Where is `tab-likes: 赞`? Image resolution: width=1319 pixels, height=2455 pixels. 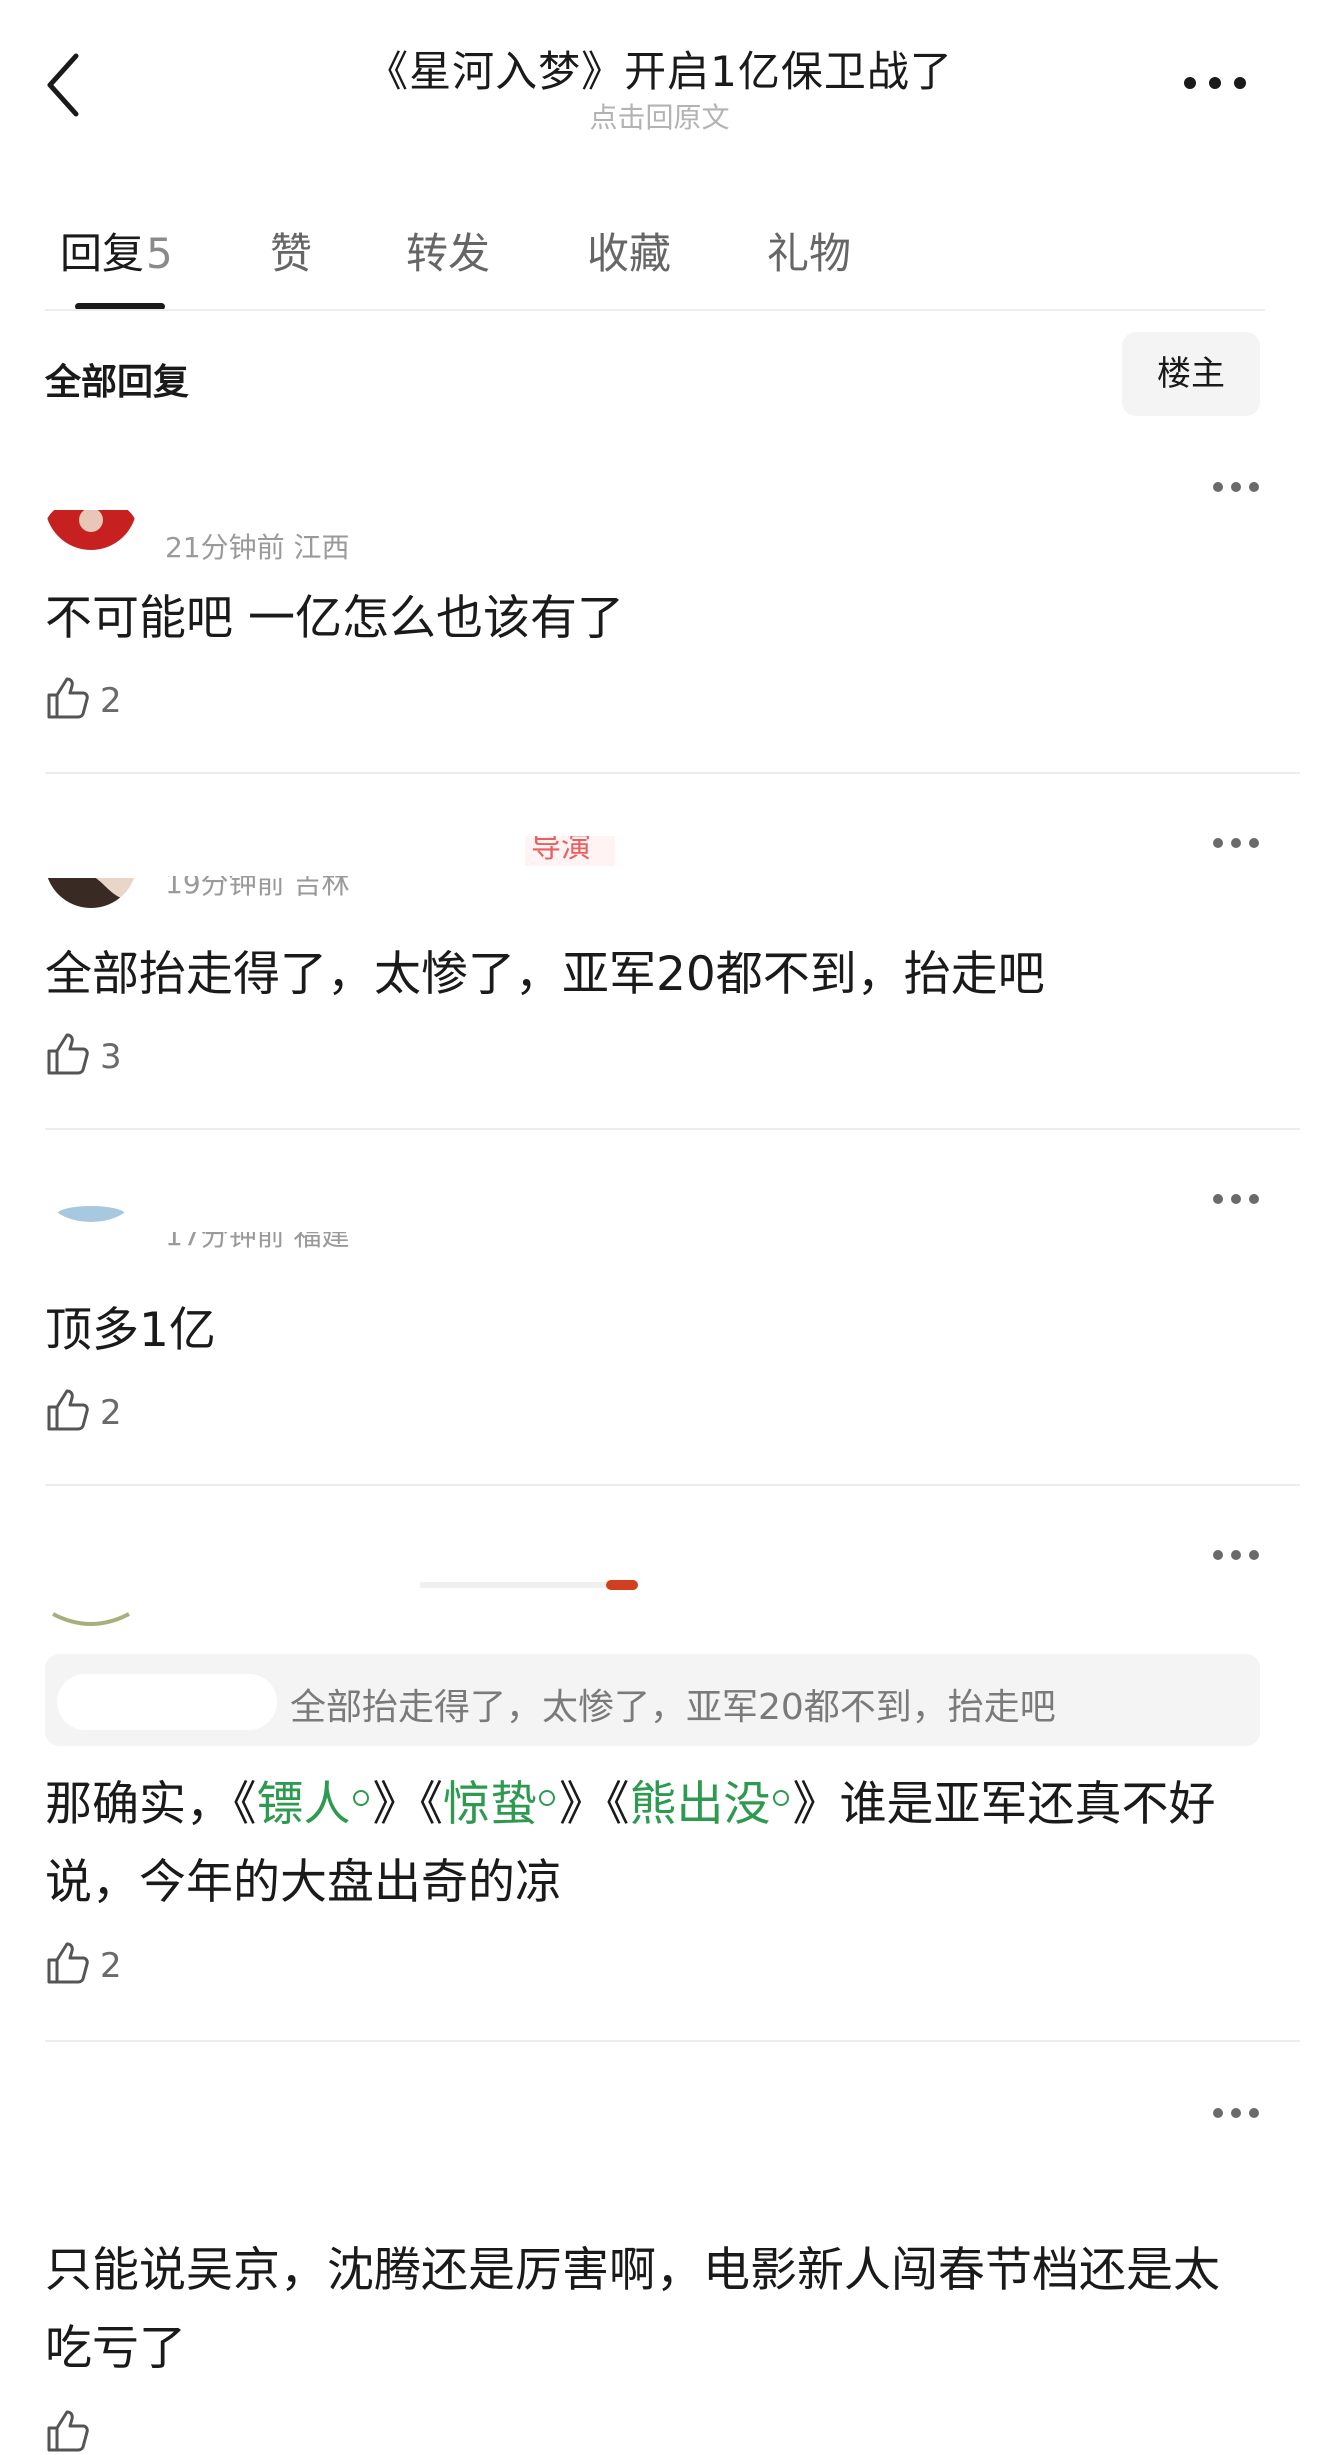
tab-likes: 赞 is located at coordinates (291, 250).